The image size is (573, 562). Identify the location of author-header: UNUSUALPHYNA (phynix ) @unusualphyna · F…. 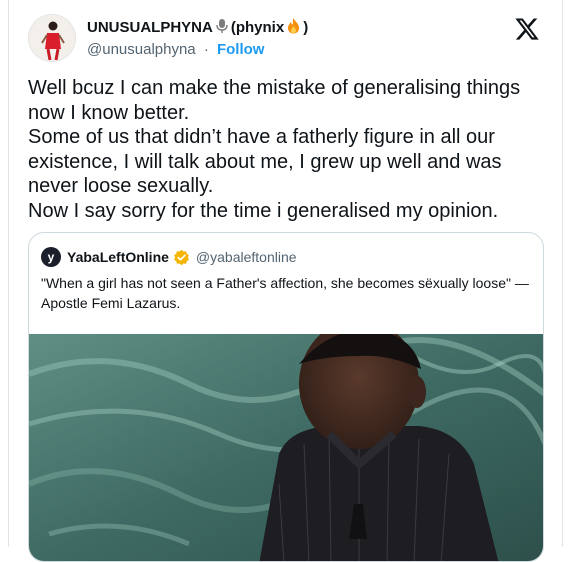
(197, 37).